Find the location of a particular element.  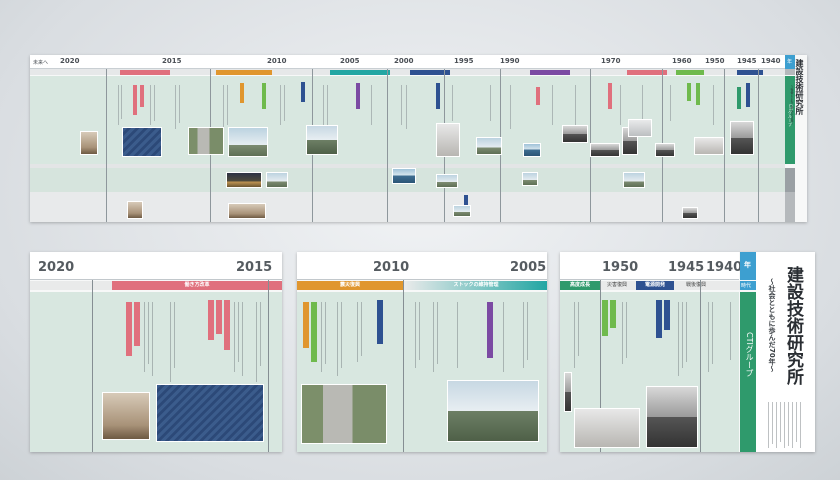

photo-building is located at coordinates (448, 140).